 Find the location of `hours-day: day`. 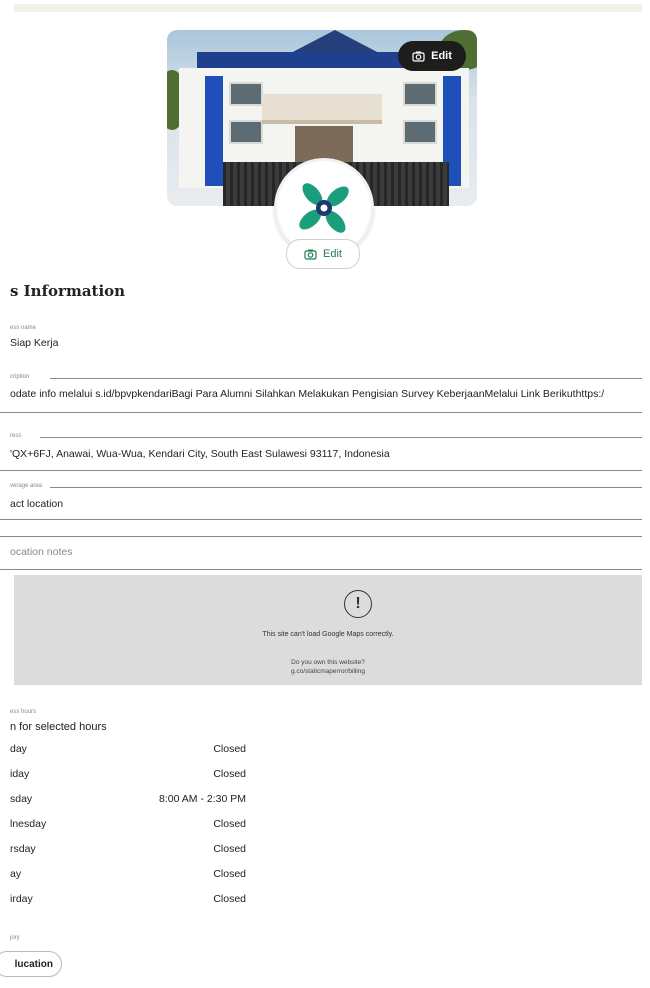

hours-day: day is located at coordinates (18, 749).